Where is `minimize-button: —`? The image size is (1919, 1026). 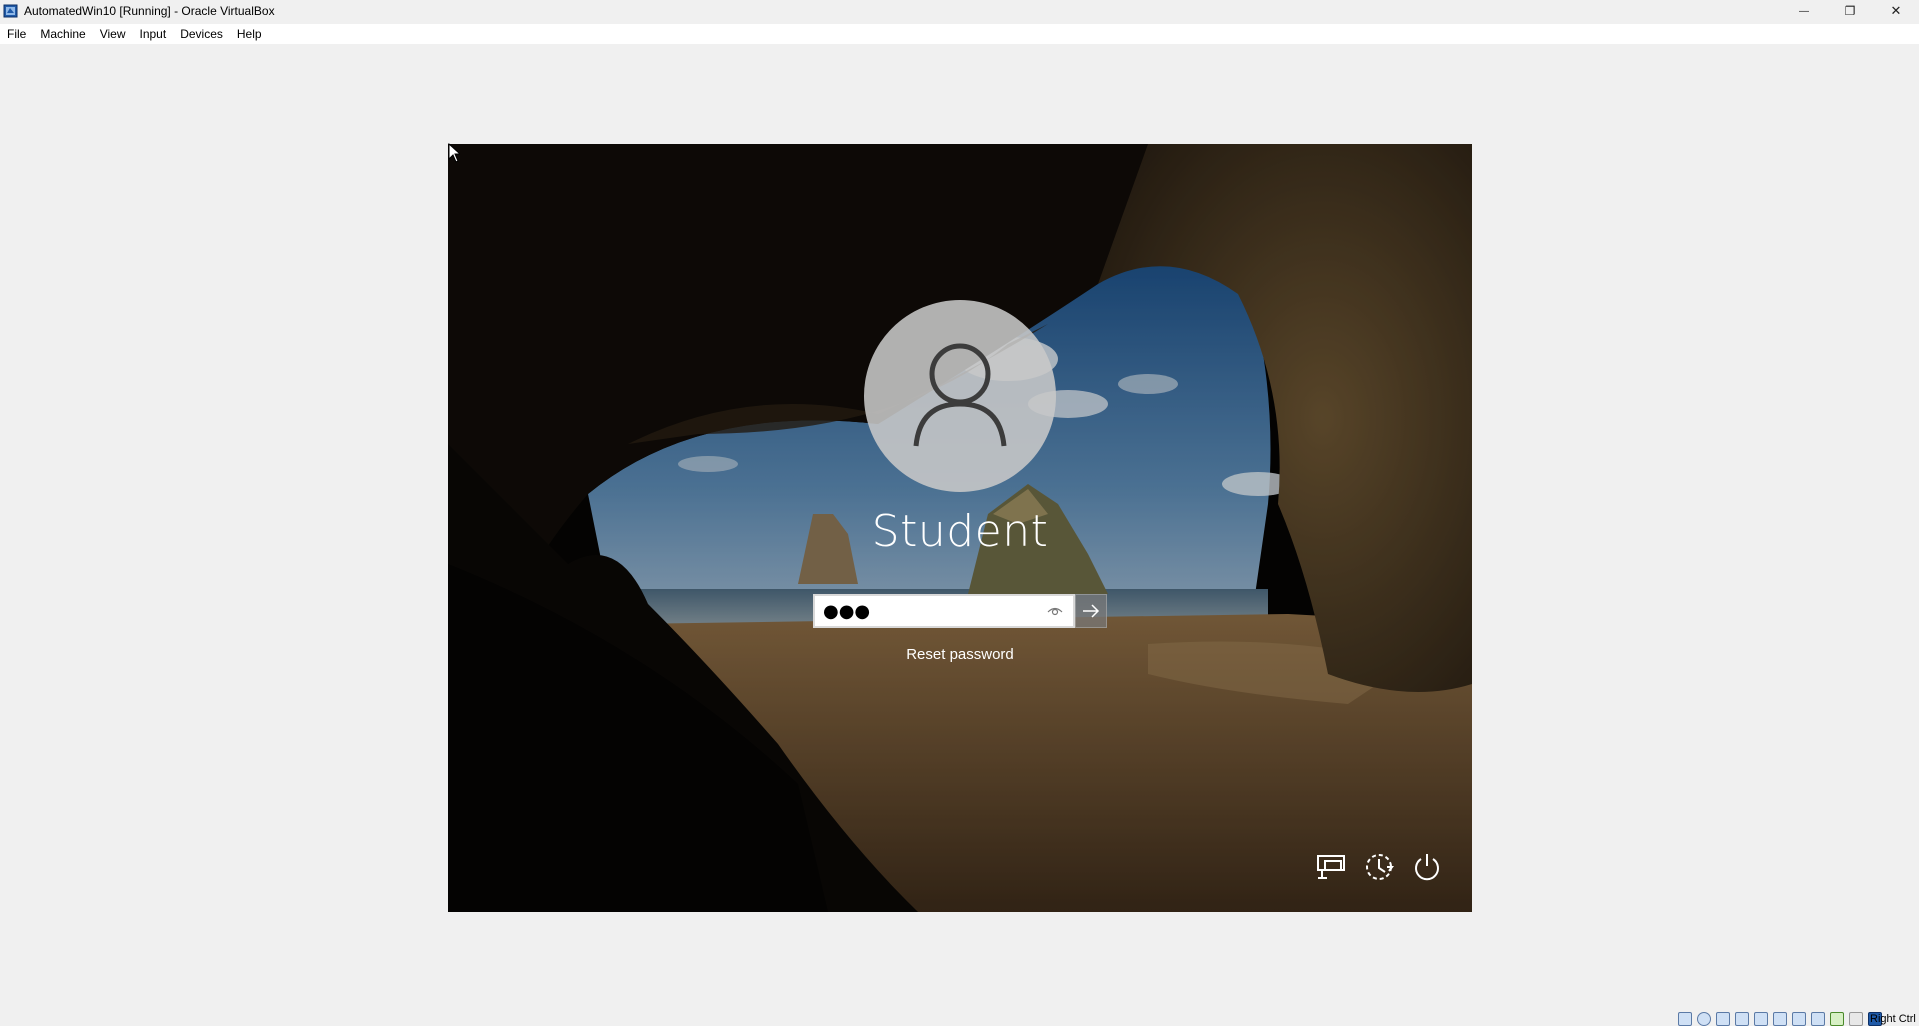
minimize-button: — is located at coordinates (1804, 11).